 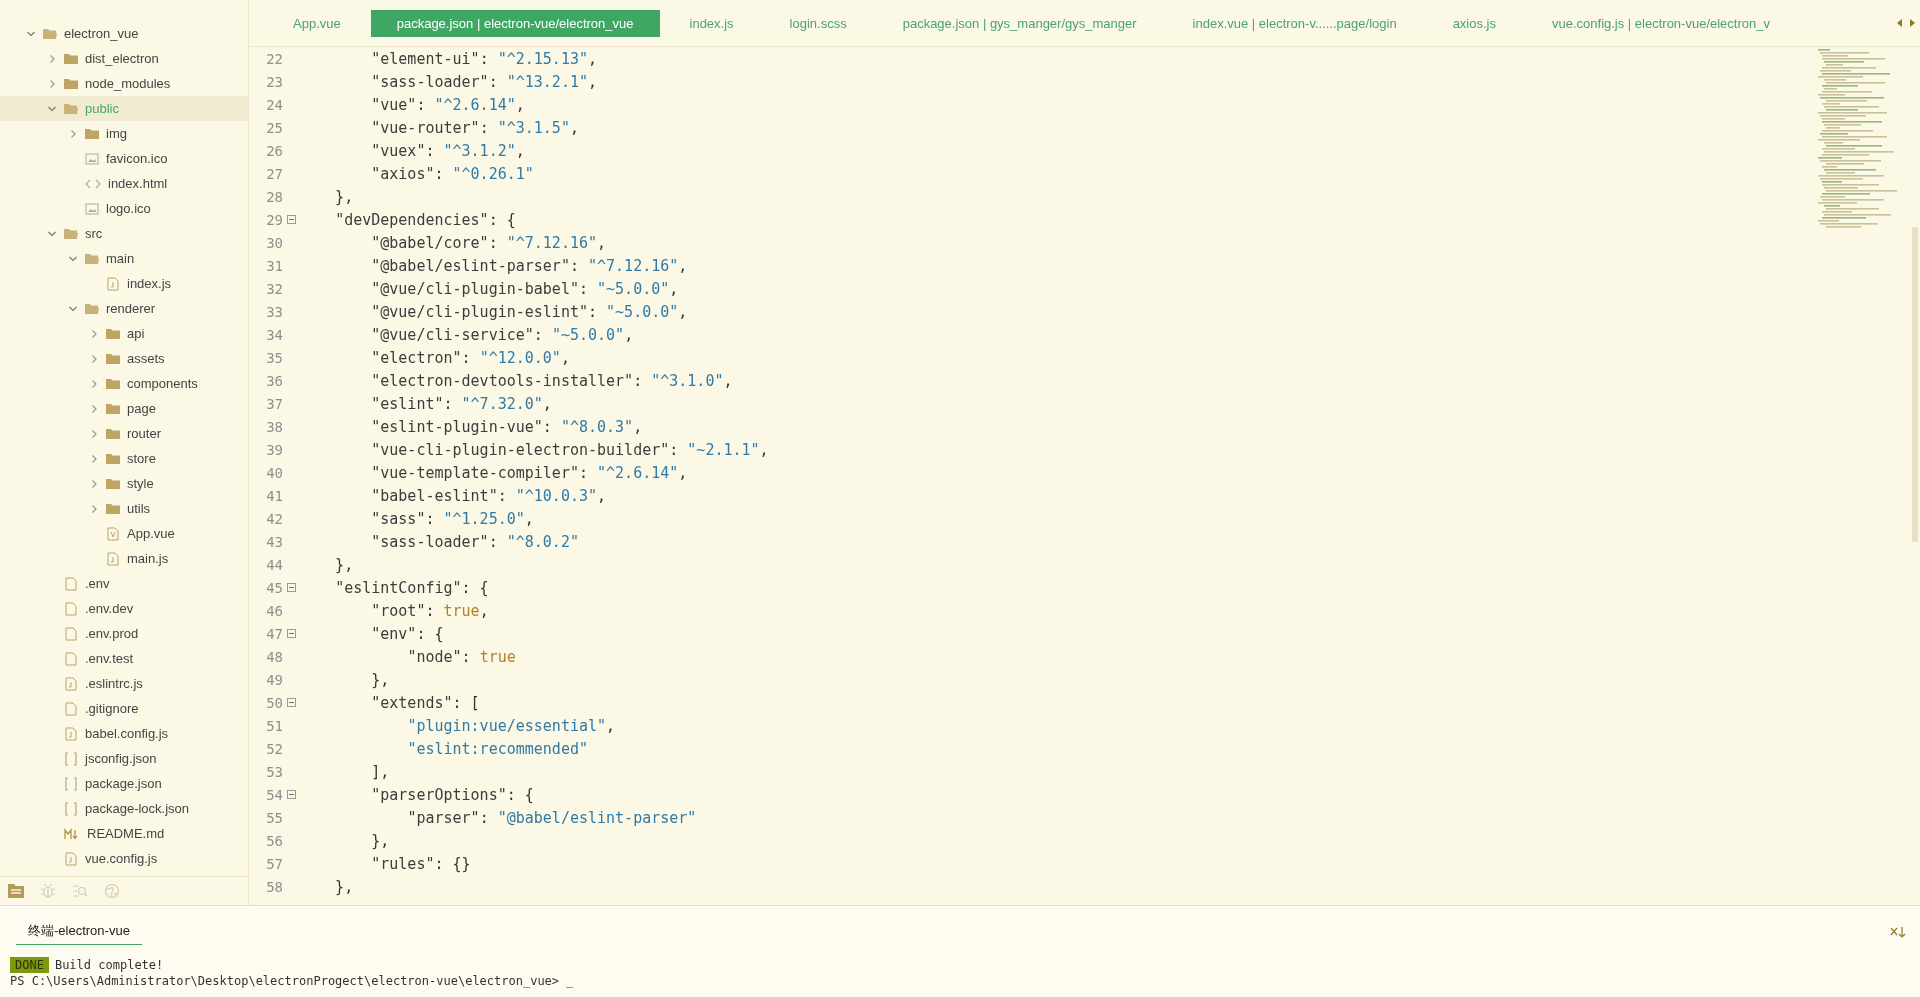 What do you see at coordinates (124, 358) in the screenshot?
I see `tree-item: assets` at bounding box center [124, 358].